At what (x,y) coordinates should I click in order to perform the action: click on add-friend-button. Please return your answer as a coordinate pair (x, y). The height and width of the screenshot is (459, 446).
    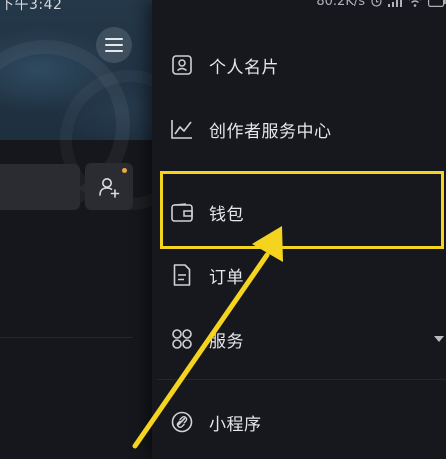
    Looking at the image, I should click on (109, 186).